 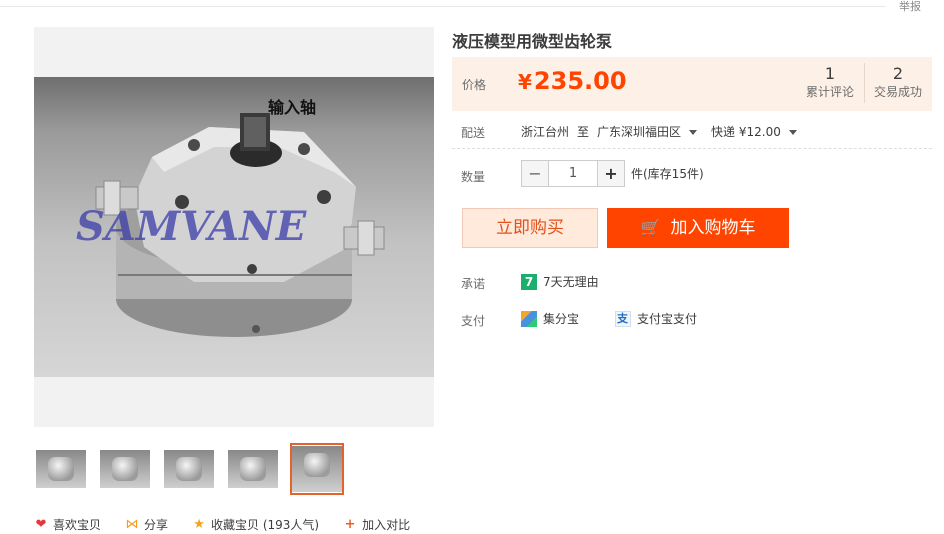 What do you see at coordinates (667, 319) in the screenshot?
I see `payment-method-2: 支付宝支付` at bounding box center [667, 319].